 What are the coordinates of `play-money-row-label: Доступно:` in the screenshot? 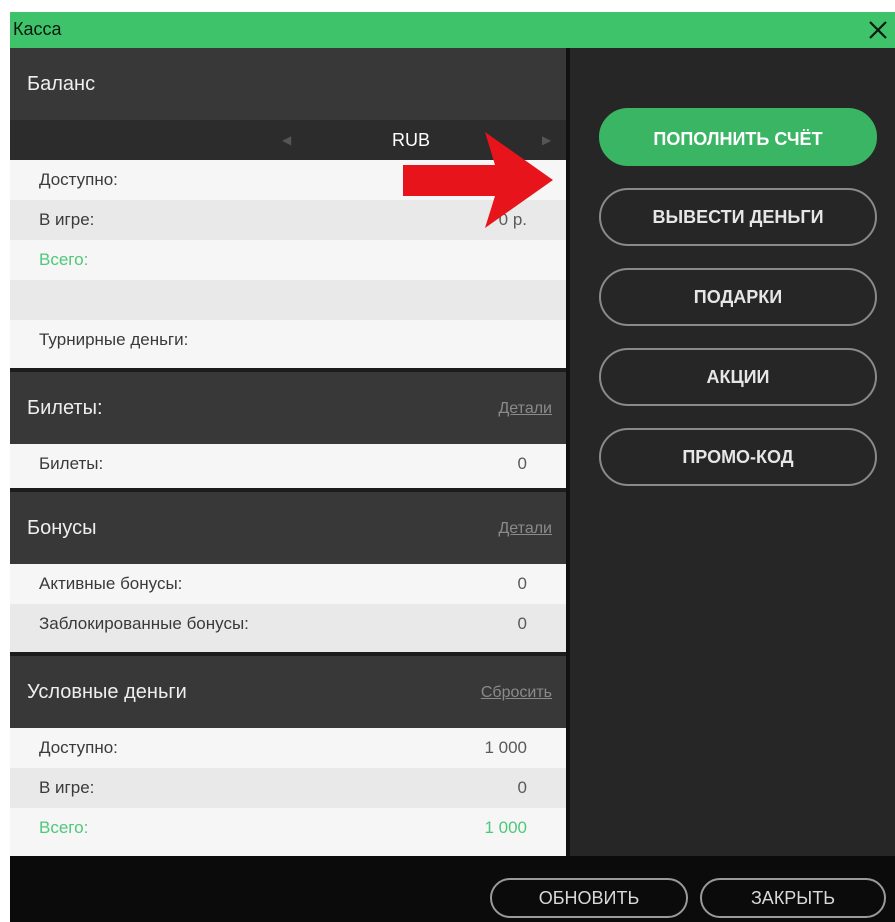 It's located at (78, 747).